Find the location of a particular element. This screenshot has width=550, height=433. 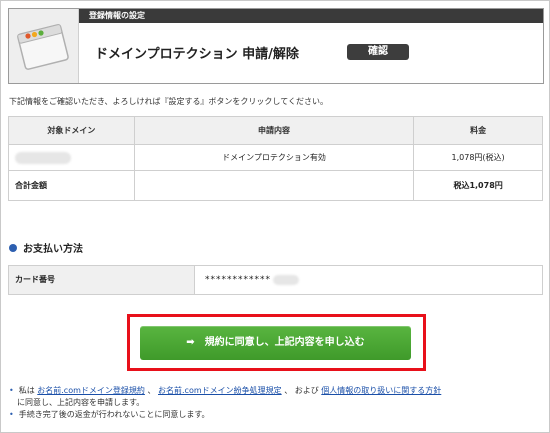

payment-section-title: お支払い方法 is located at coordinates (46, 247).